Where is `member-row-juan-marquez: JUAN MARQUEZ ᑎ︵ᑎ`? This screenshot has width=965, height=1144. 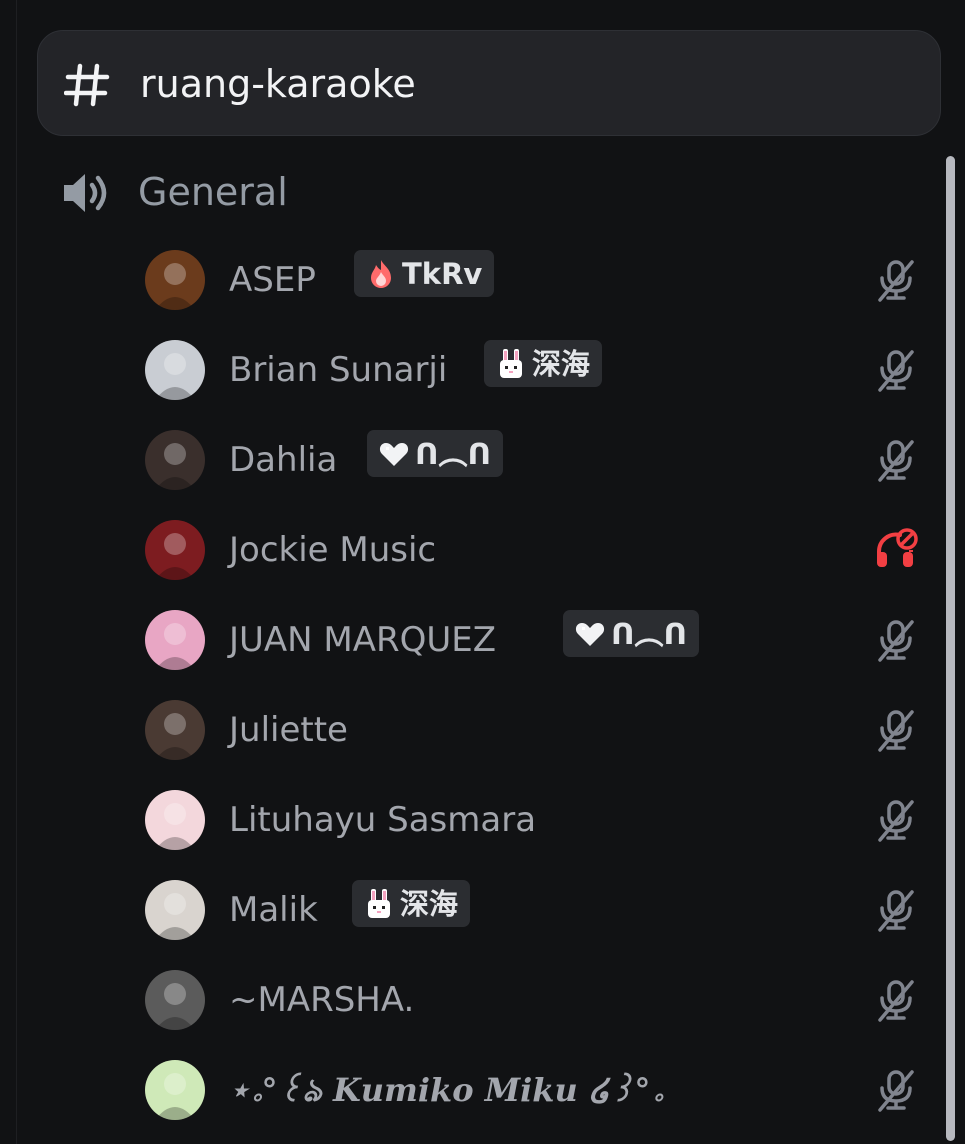 member-row-juan-marquez: JUAN MARQUEZ ᑎ︵ᑎ is located at coordinates (535, 640).